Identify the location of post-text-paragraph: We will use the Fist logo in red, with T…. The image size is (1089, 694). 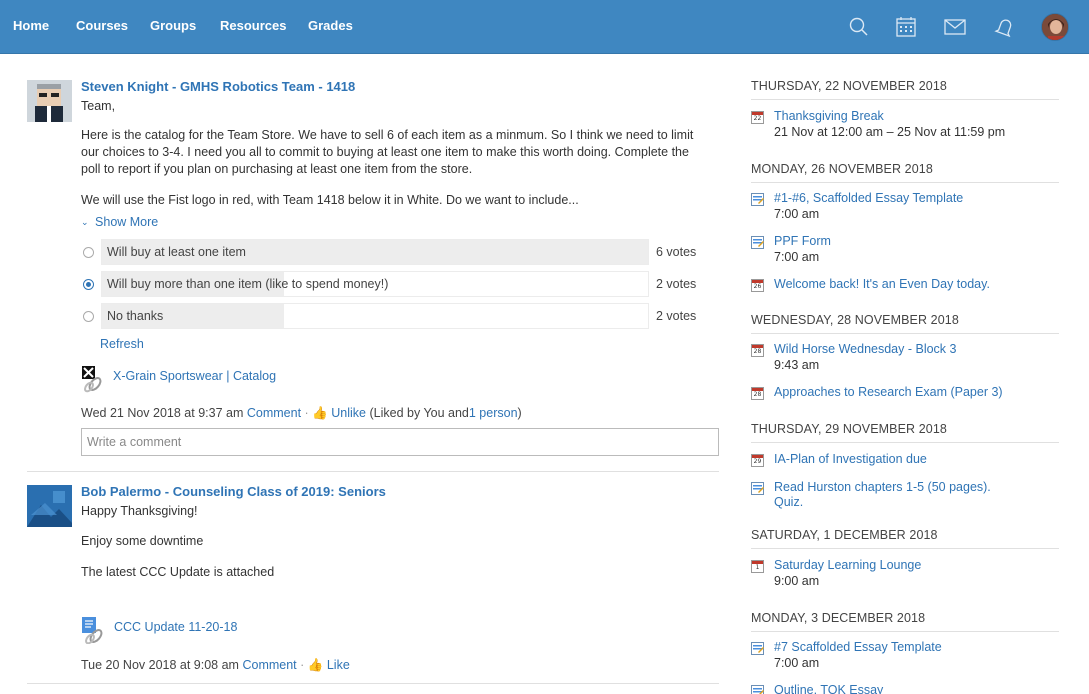
(330, 200).